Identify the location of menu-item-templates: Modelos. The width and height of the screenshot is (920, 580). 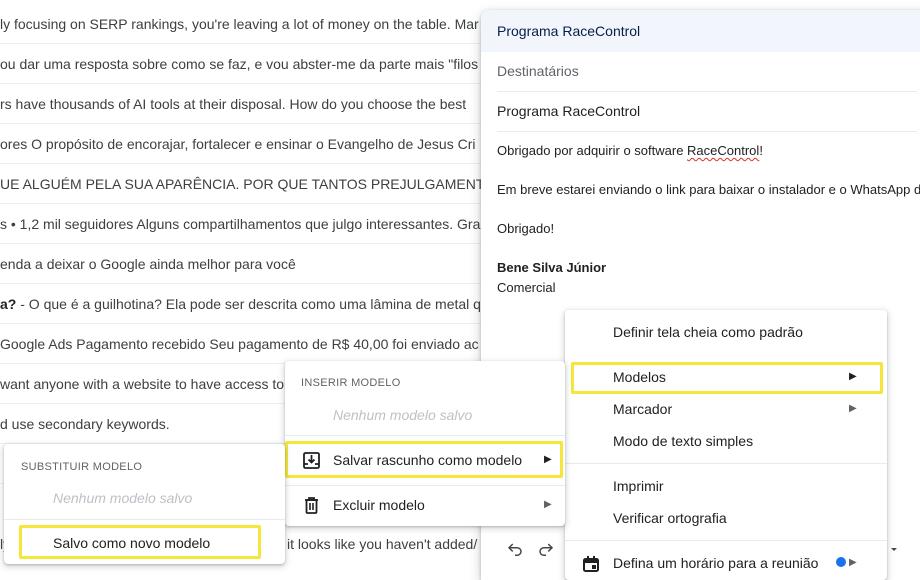
(639, 377).